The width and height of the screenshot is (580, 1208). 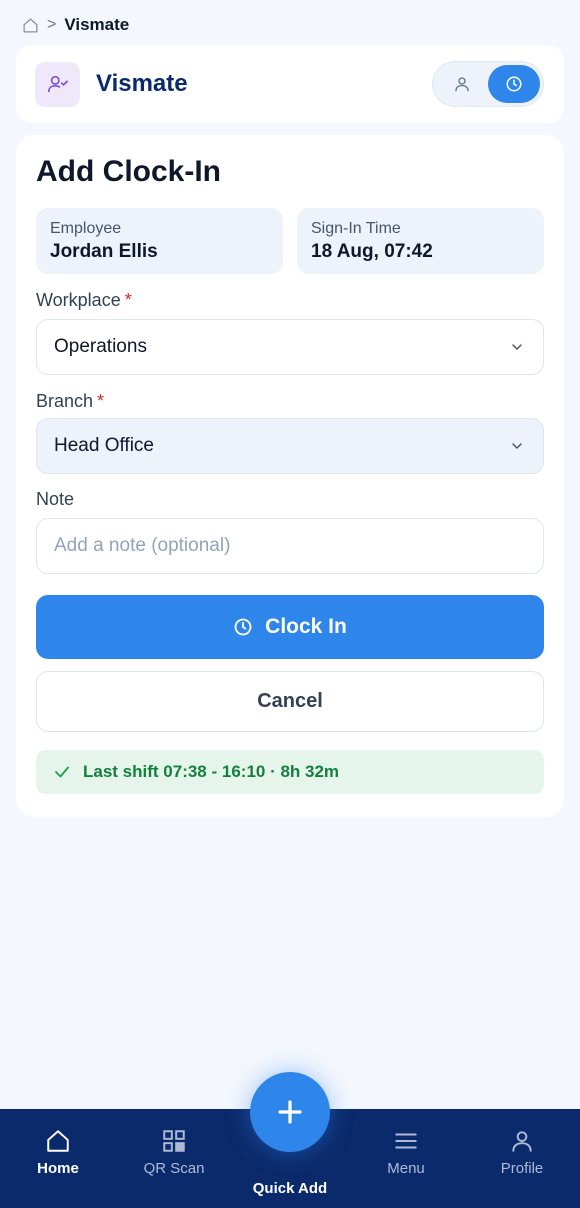 I want to click on workplace-select: Operations, so click(x=290, y=347).